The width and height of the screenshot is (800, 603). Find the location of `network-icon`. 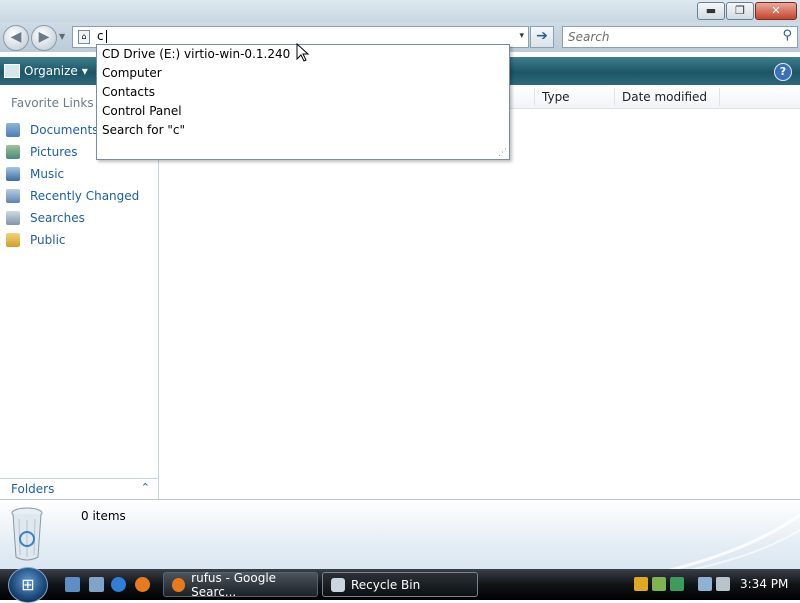

network-icon is located at coordinates (705, 584).